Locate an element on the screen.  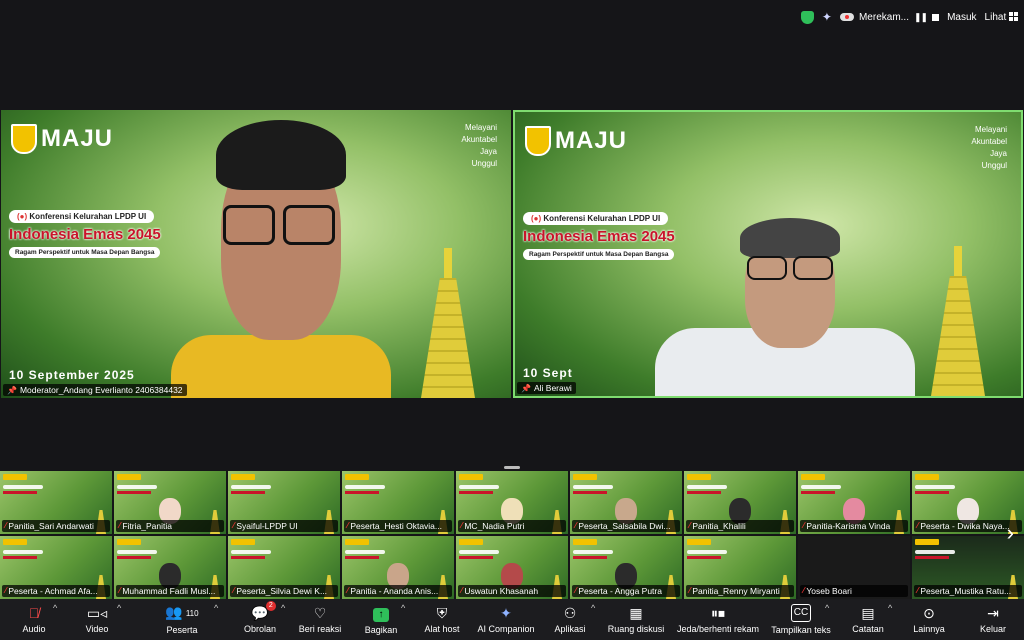
audio-options-caret: ^ is located at coordinates (55, 608).